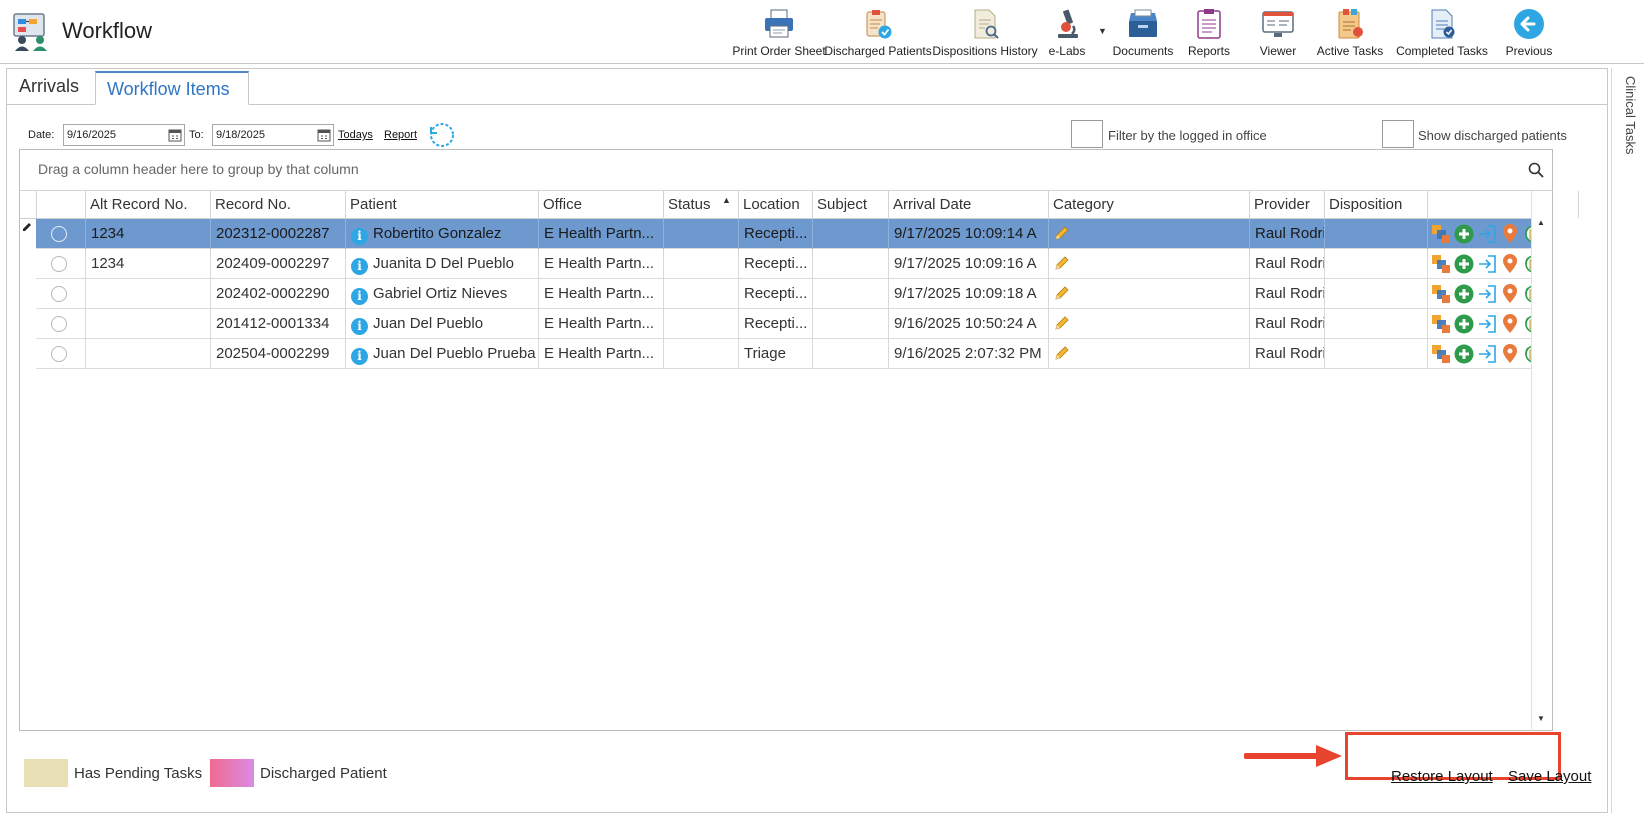 This screenshot has height=817, width=1644. I want to click on scroll-up-arrow-icon: ▲, so click(1541, 222).